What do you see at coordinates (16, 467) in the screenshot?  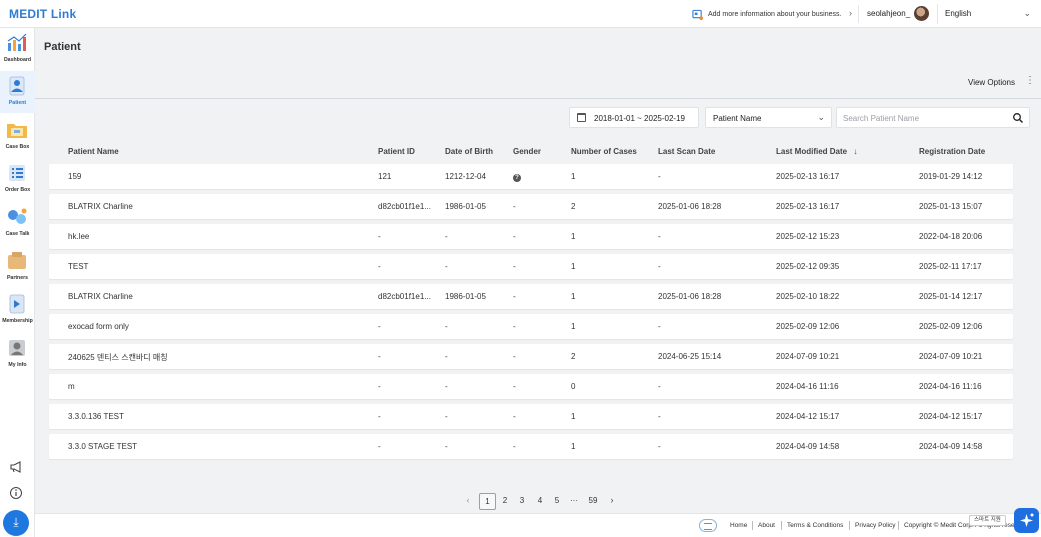 I see `megaphone-icon` at bounding box center [16, 467].